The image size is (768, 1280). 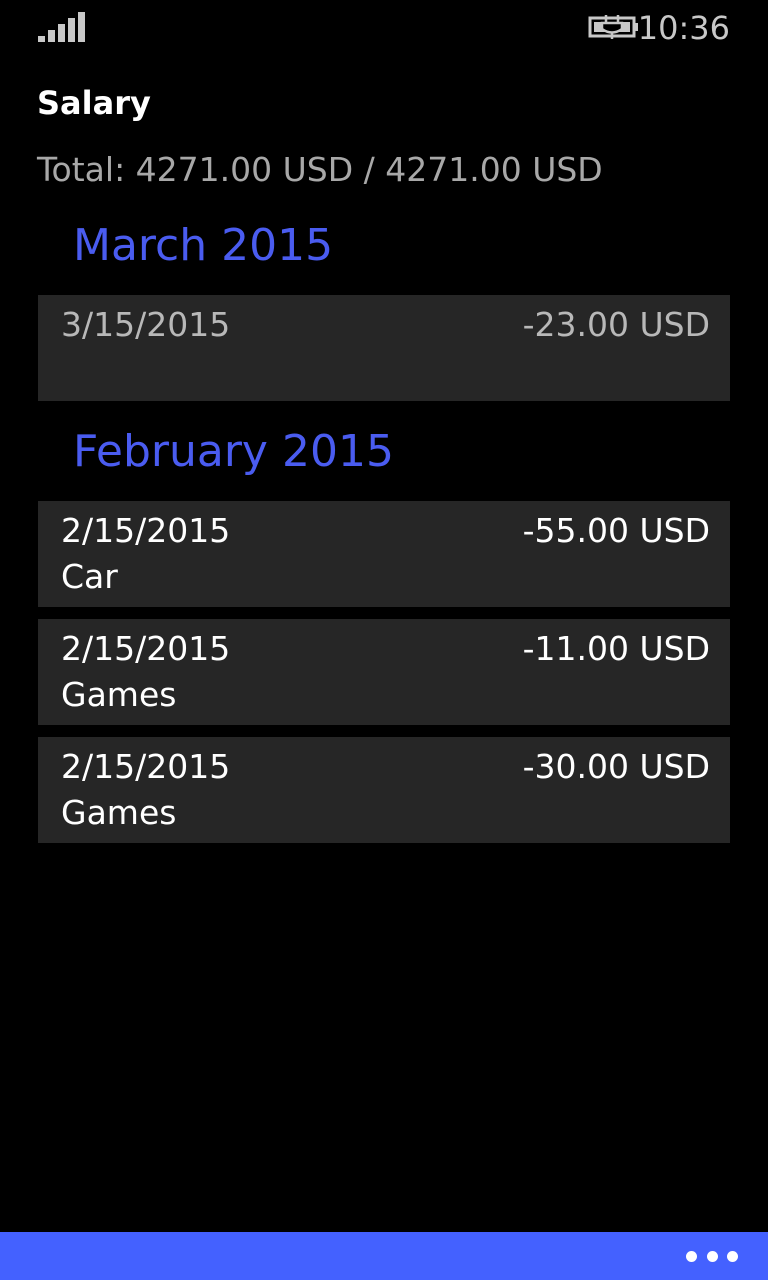 I want to click on transaction-amount: -30.00 USD, so click(x=616, y=766).